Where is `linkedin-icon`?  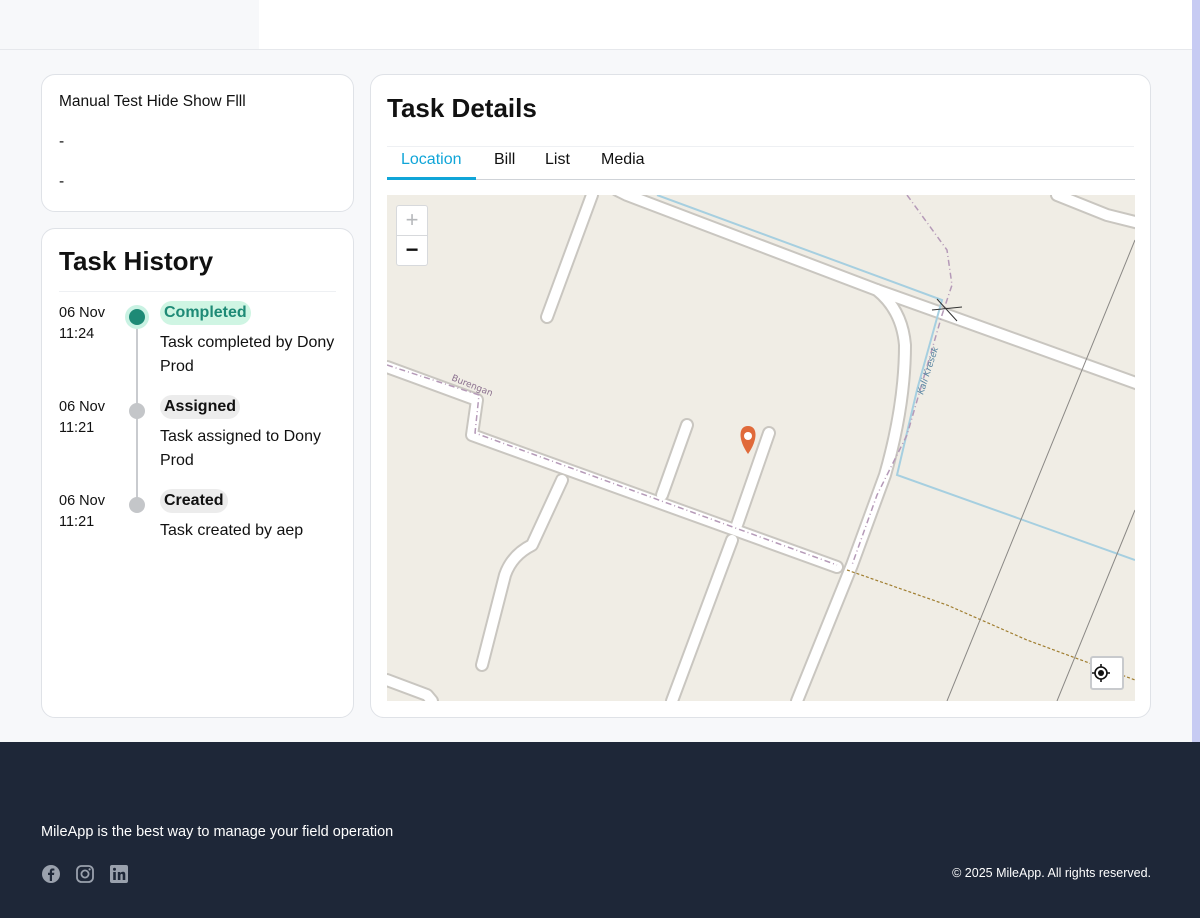 linkedin-icon is located at coordinates (119, 874).